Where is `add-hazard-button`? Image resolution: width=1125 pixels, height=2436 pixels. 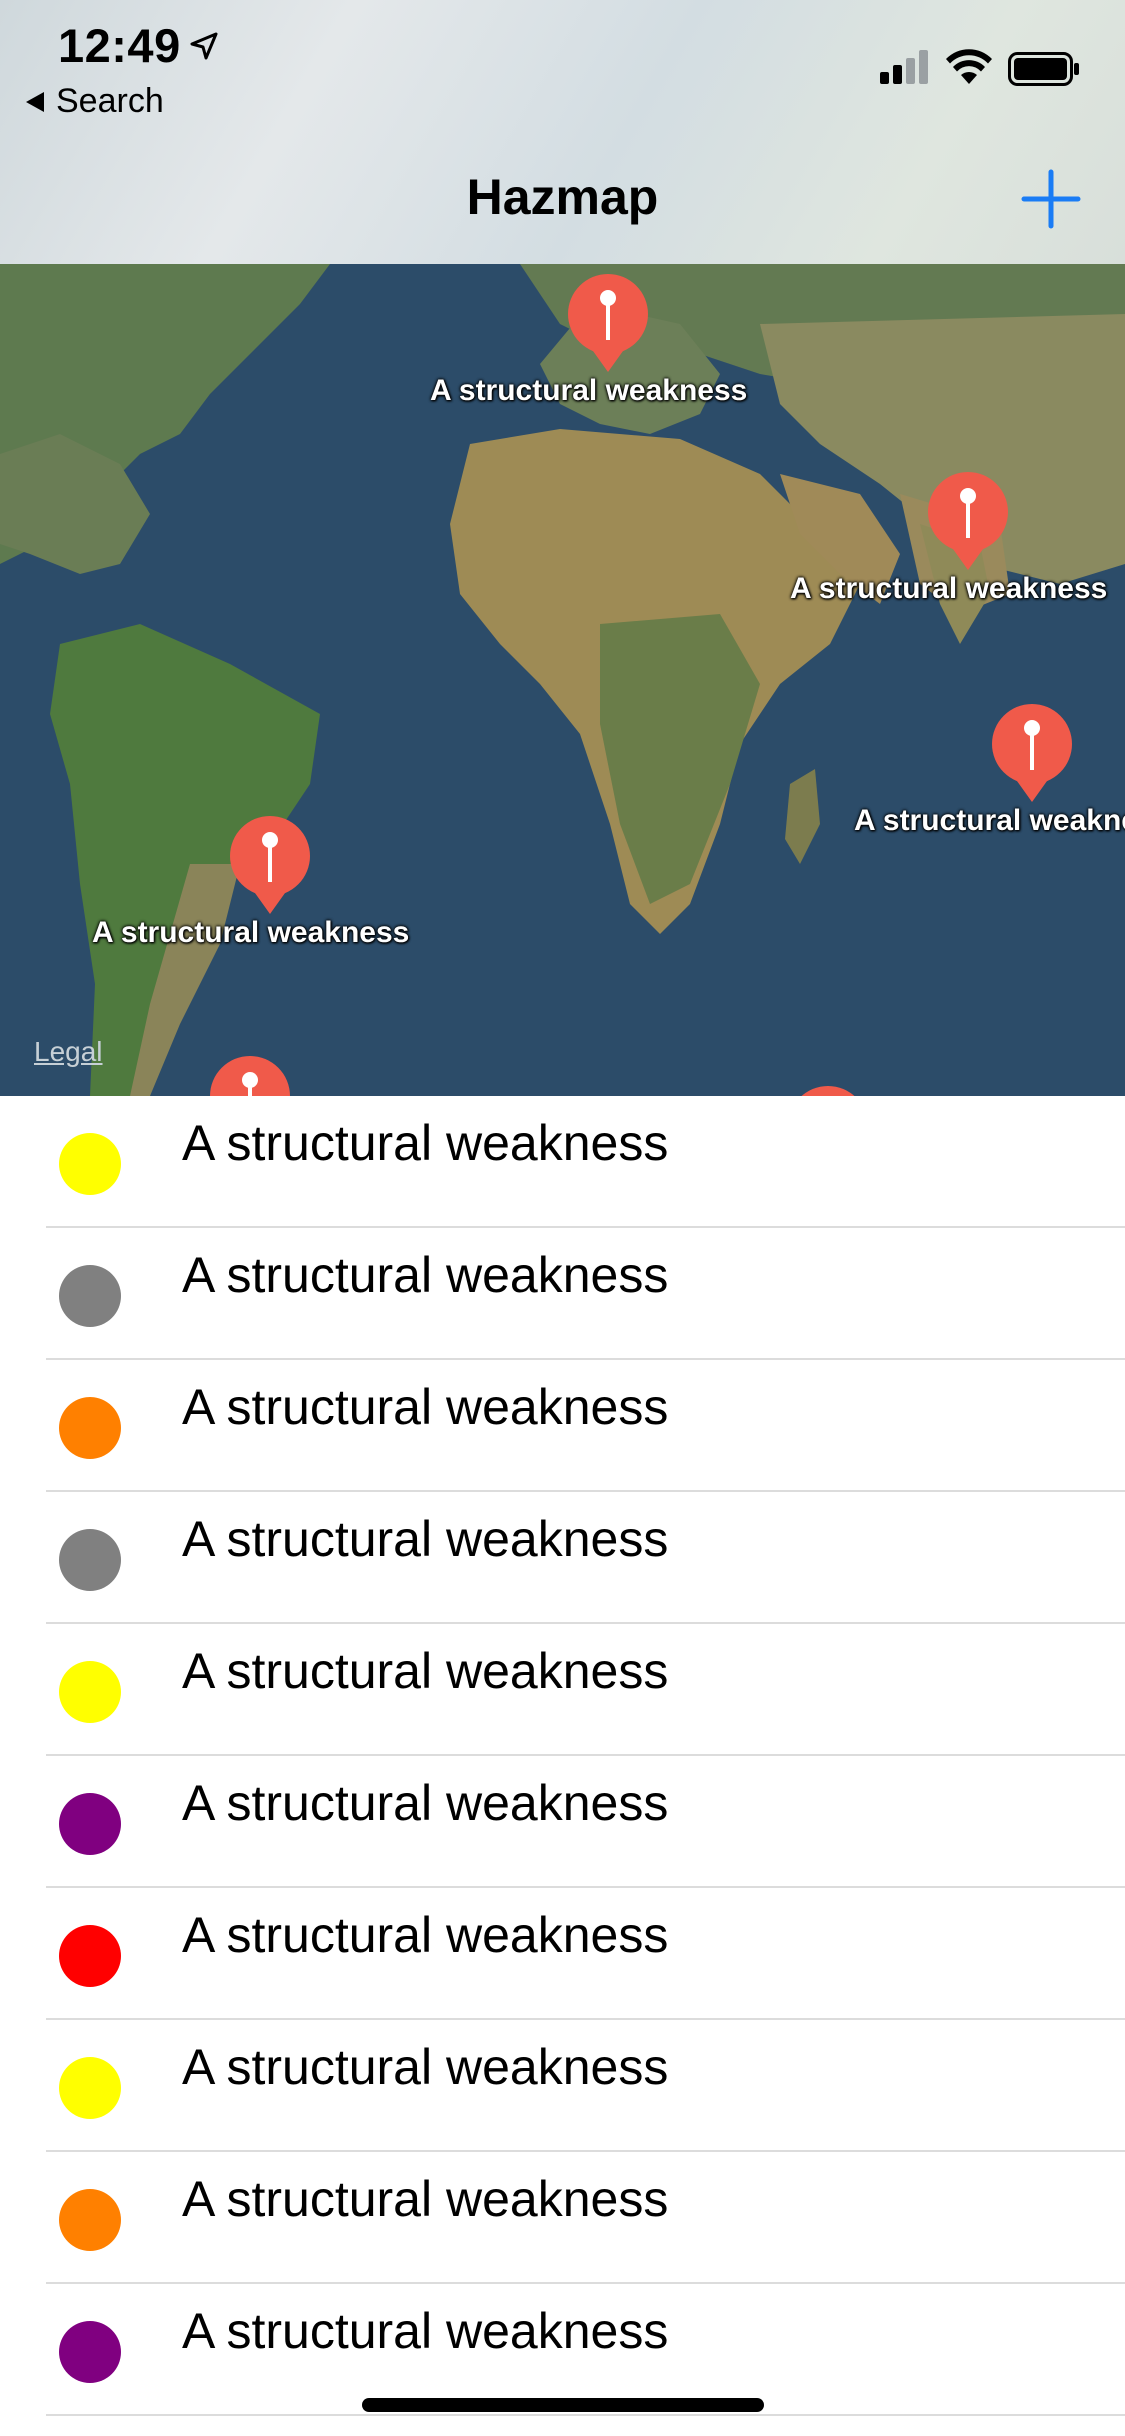
add-hazard-button is located at coordinates (1051, 199).